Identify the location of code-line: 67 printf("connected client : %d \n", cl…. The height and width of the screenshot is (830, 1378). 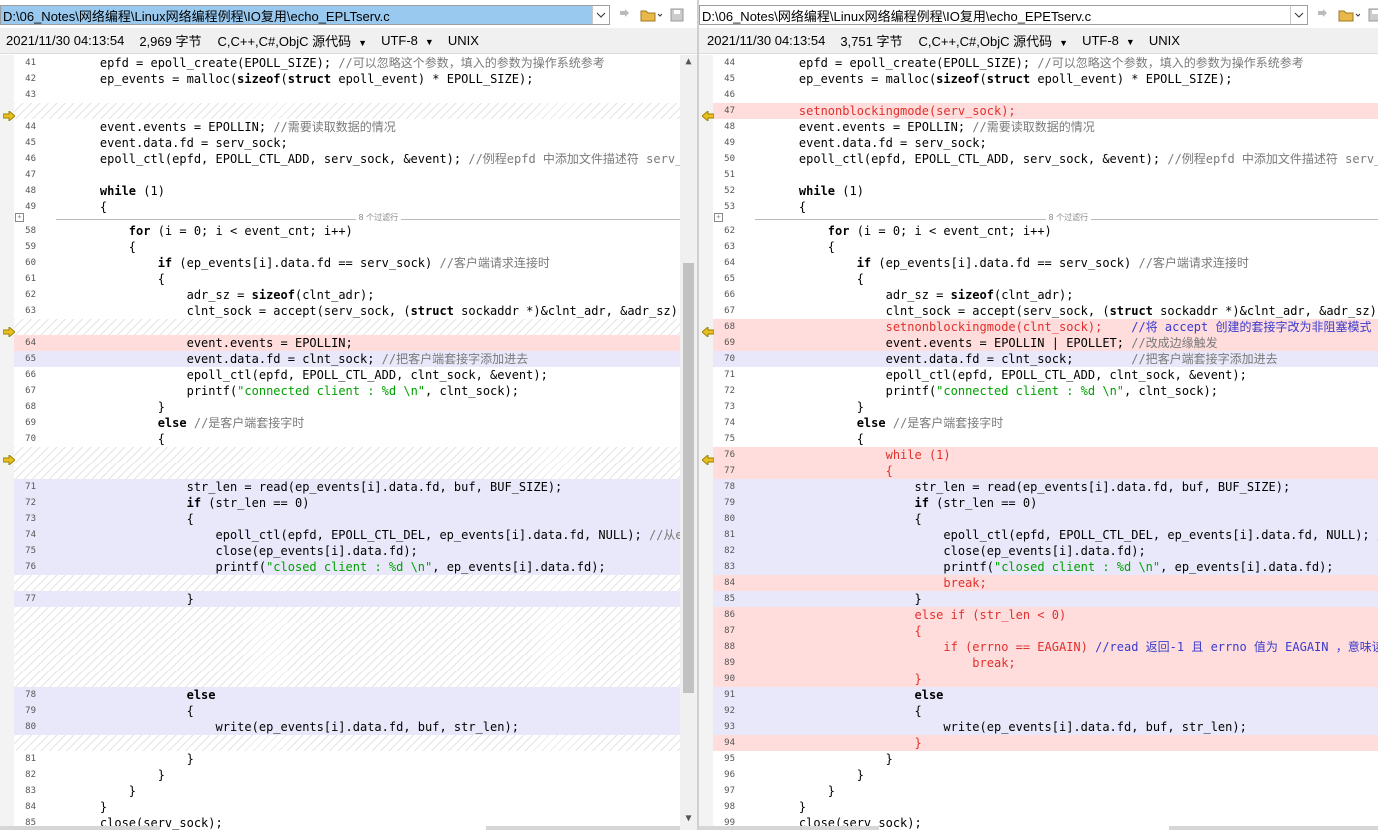
(355, 391).